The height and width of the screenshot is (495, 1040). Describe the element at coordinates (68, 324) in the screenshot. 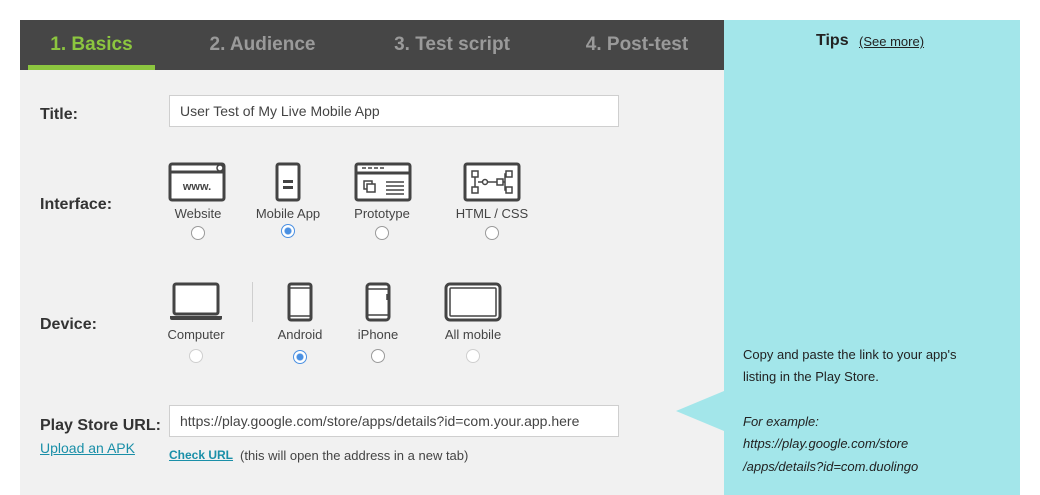

I see `device-label: Device:` at that location.